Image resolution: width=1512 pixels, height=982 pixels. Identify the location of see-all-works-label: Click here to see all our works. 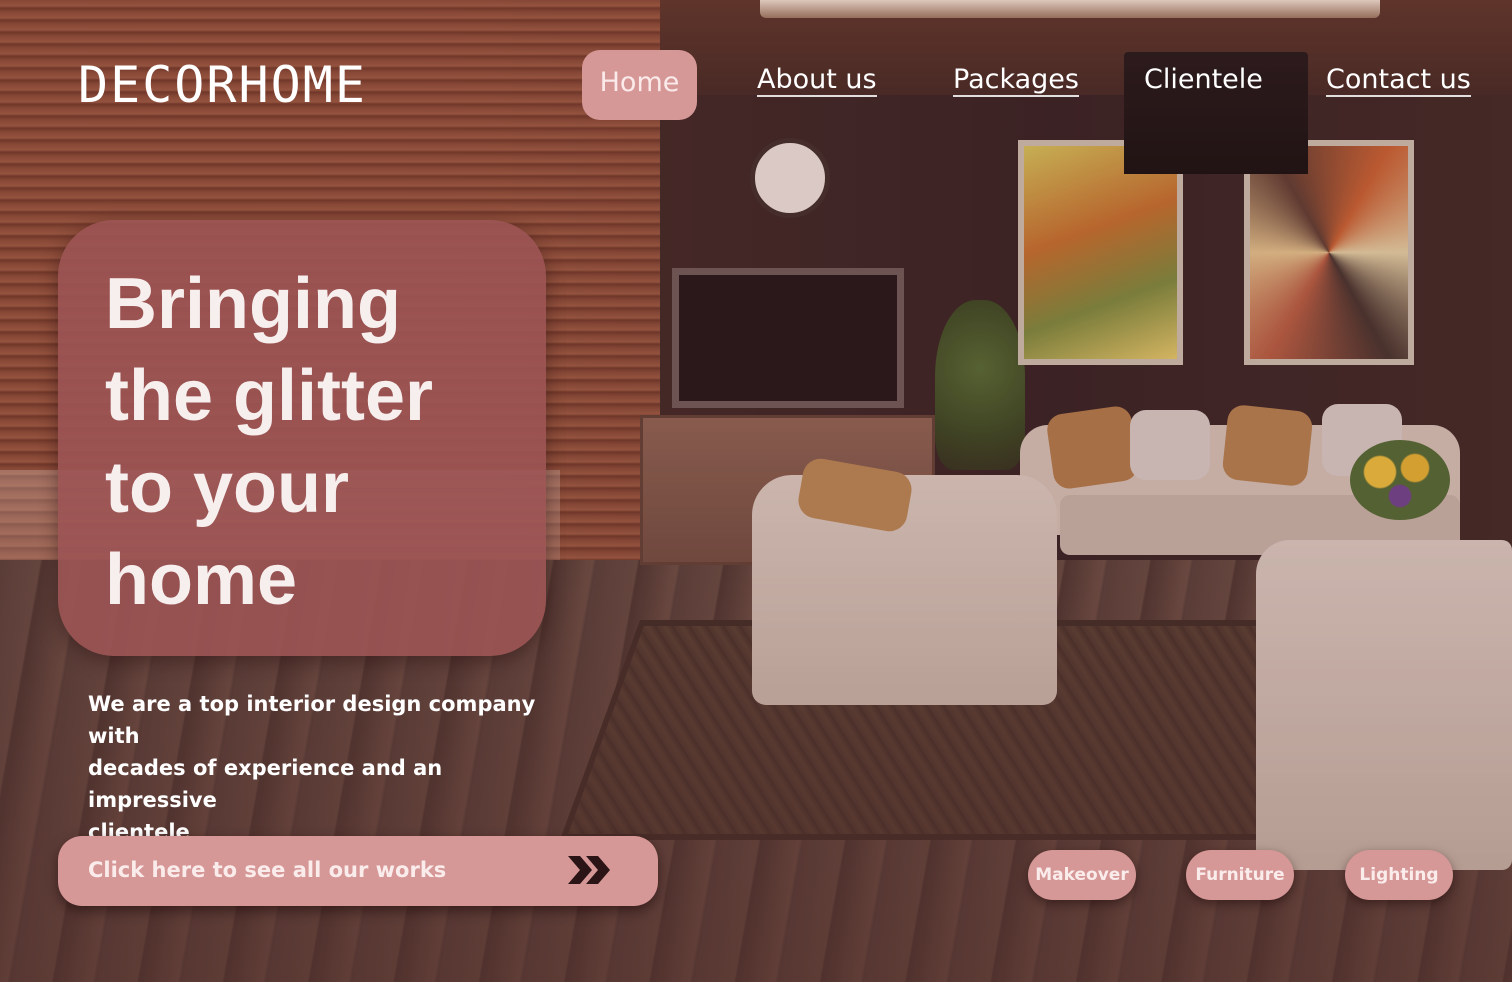
(267, 870).